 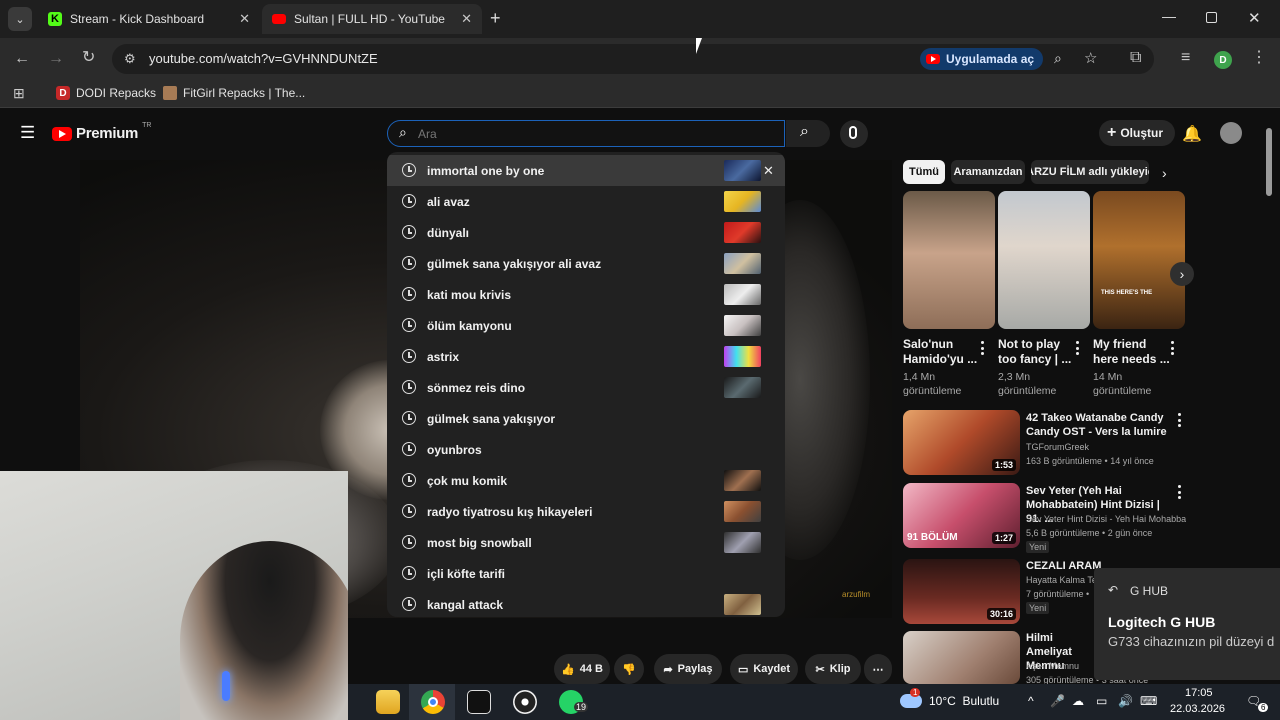 What do you see at coordinates (1101, 701) in the screenshot?
I see `network-icon: ▭` at bounding box center [1101, 701].